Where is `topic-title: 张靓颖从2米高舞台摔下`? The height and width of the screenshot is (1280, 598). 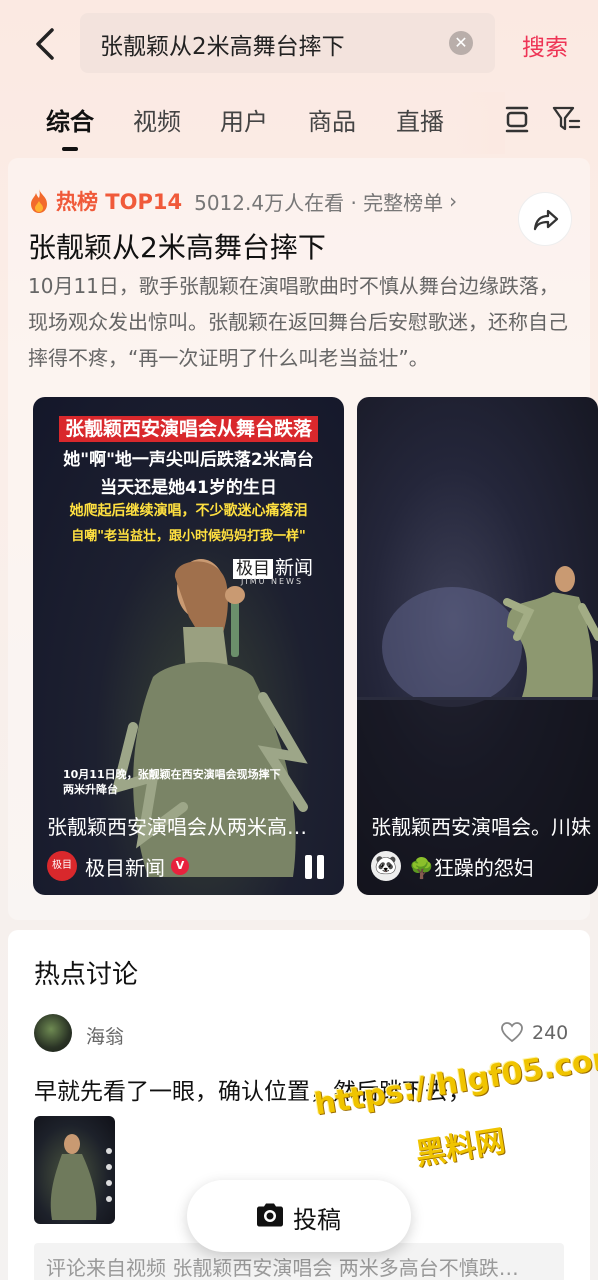 topic-title: 张靓颖从2米高舞台摔下 is located at coordinates (177, 246).